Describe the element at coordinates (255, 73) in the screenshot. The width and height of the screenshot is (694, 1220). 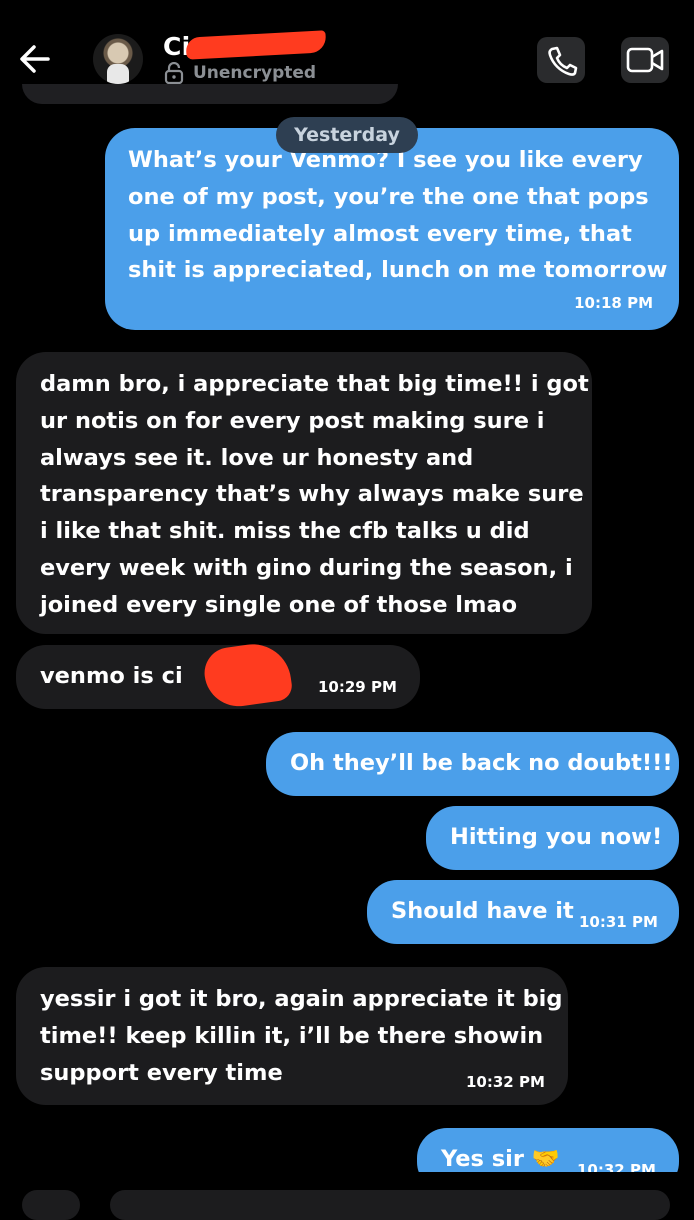
I see `encryption-status: Unencrypted` at that location.